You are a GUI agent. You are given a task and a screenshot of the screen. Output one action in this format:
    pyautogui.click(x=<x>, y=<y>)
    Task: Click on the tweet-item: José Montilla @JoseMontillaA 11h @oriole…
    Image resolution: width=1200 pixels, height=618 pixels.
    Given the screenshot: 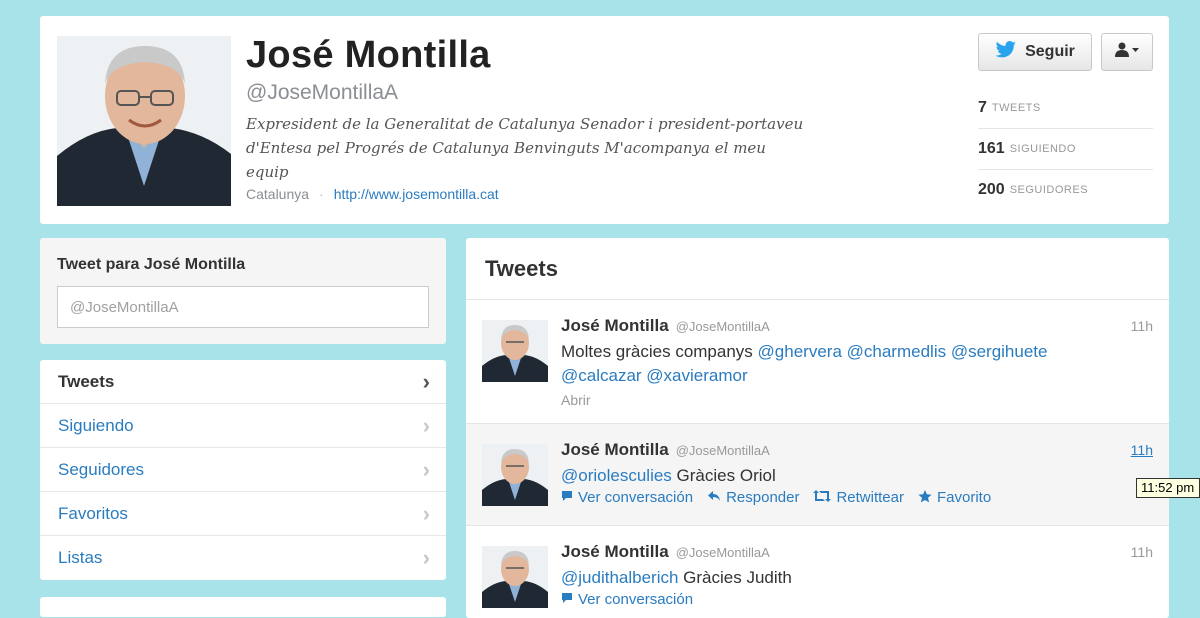 What is the action you would take?
    pyautogui.click(x=817, y=475)
    